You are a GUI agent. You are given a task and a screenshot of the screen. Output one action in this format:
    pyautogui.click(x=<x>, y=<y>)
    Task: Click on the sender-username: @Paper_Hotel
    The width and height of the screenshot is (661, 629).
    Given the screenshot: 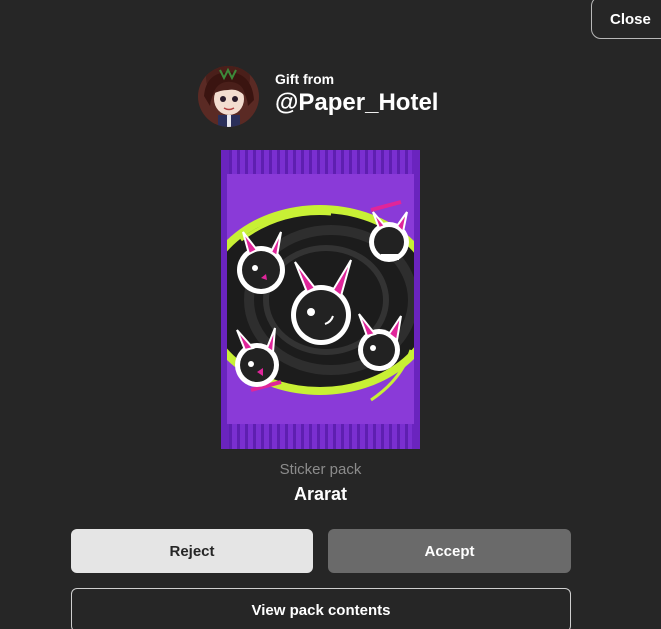 What is the action you would take?
    pyautogui.click(x=356, y=103)
    